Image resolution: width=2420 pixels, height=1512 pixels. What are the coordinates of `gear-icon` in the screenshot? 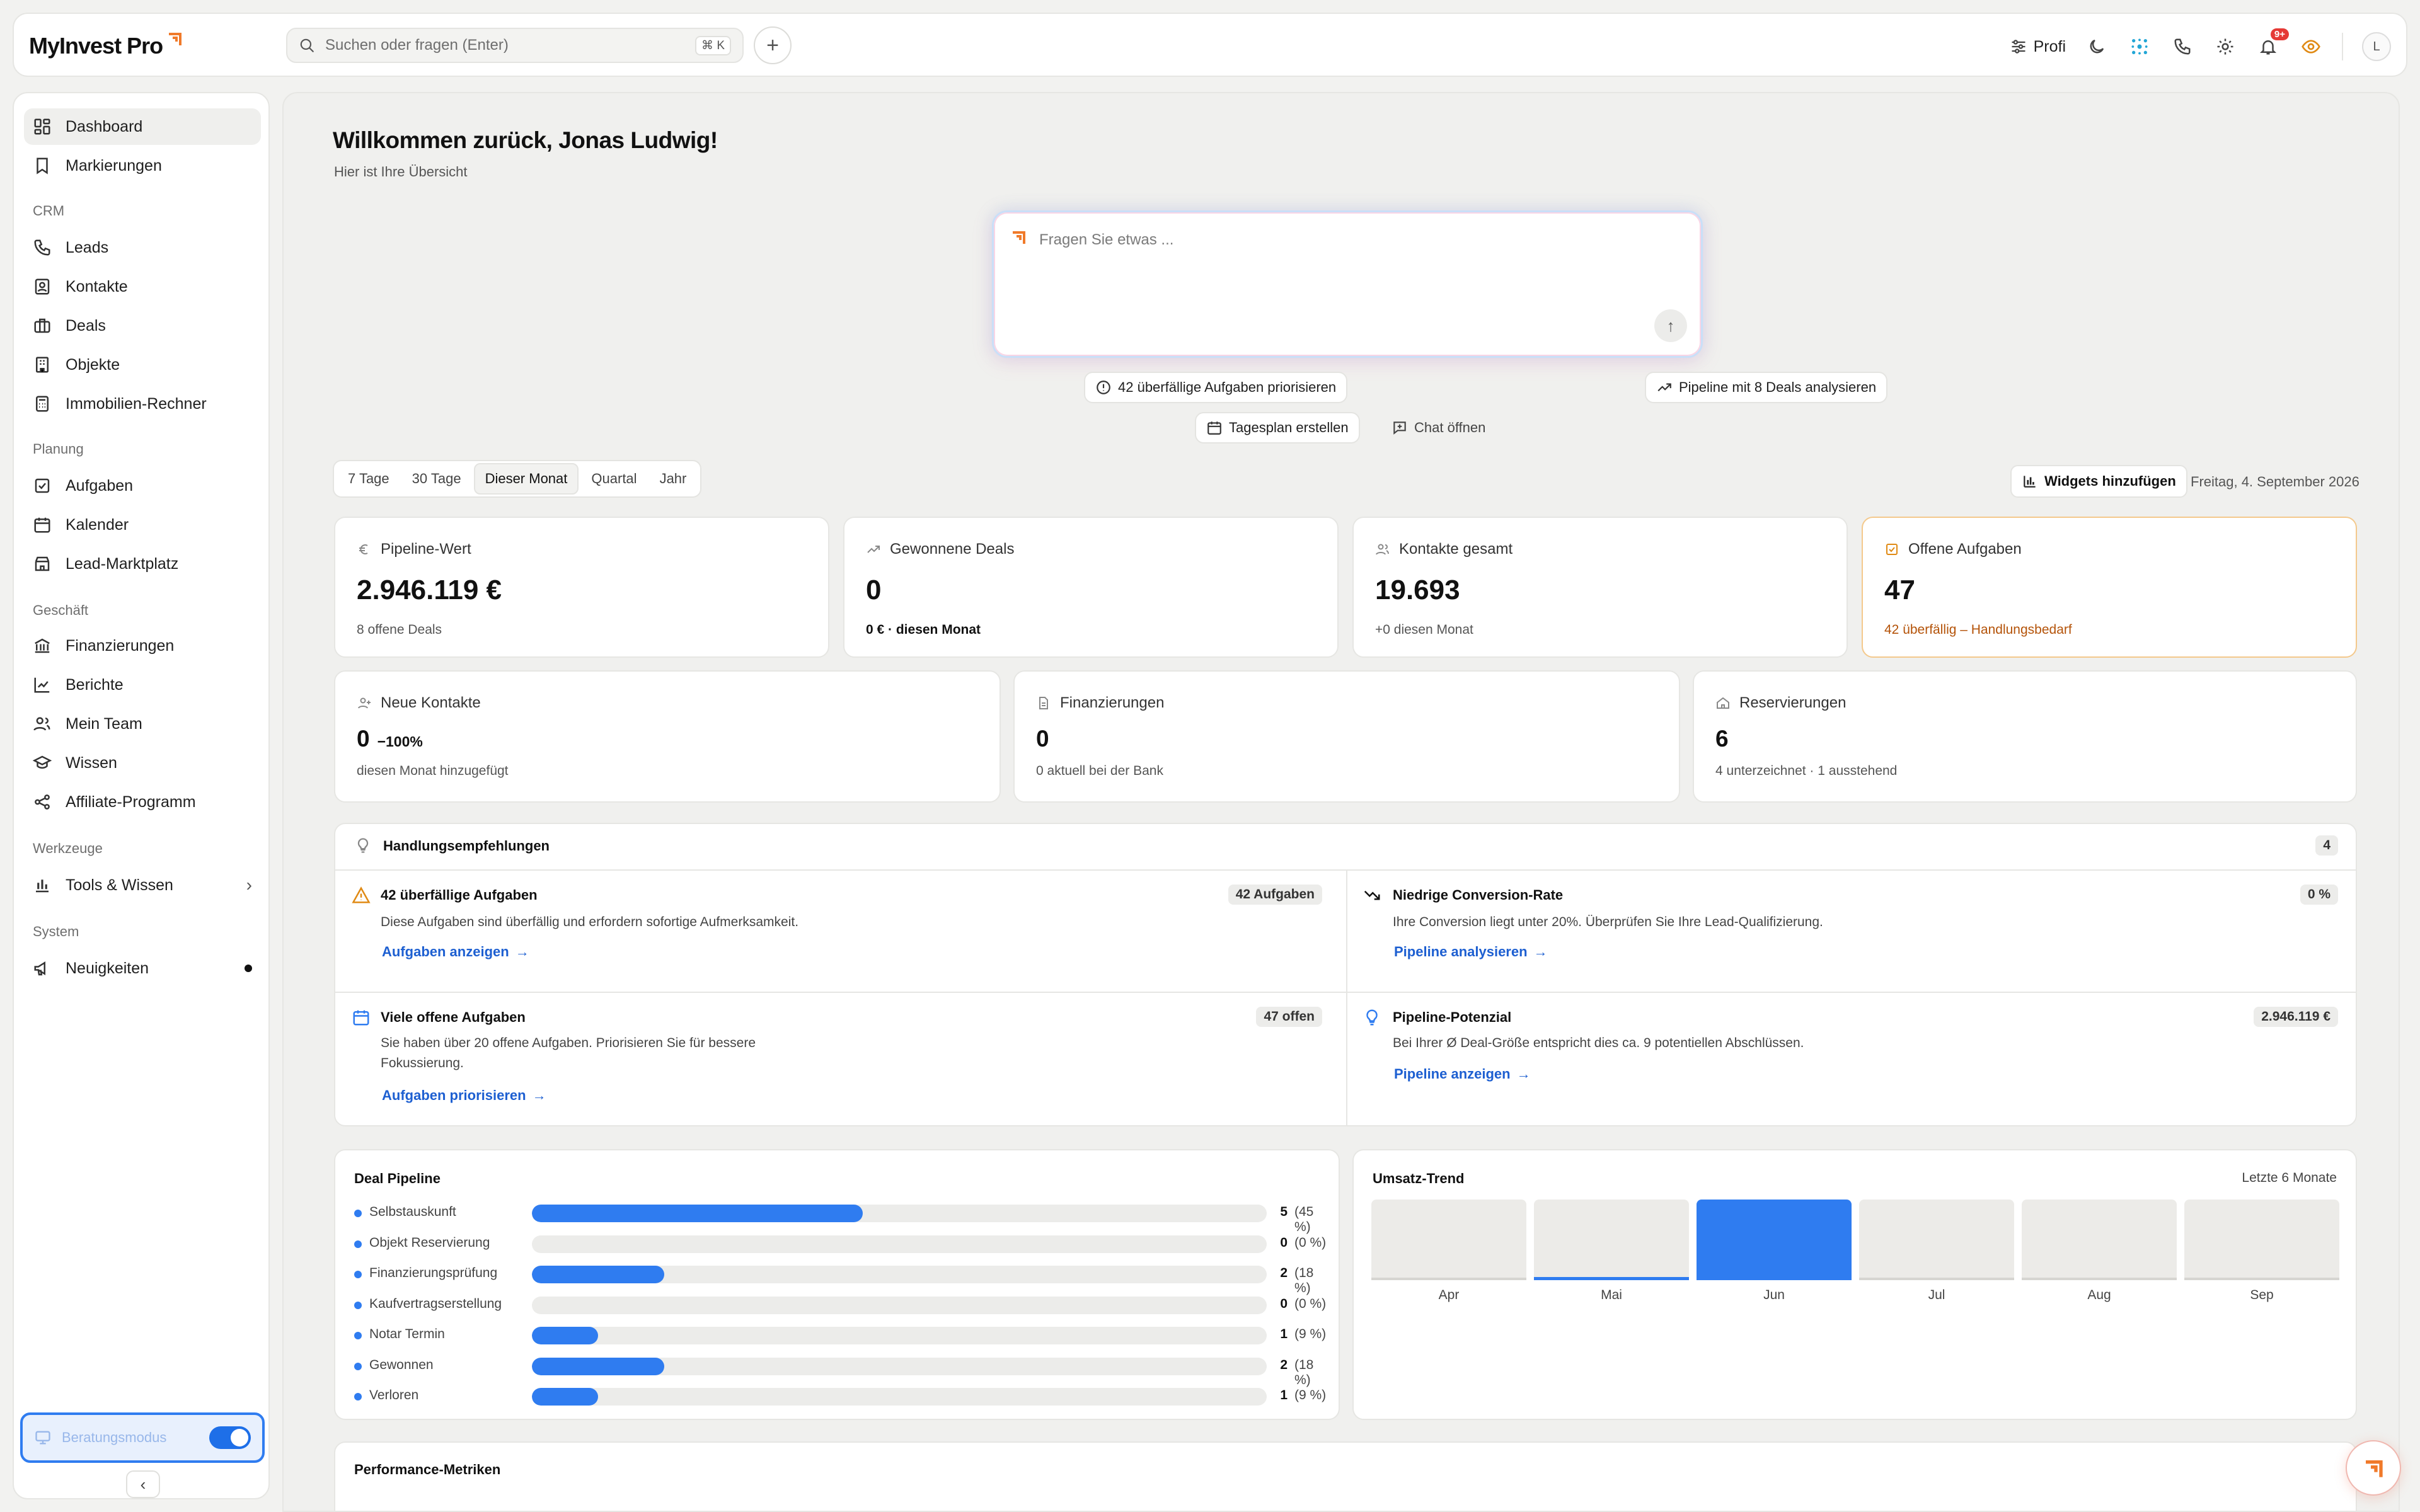 It's located at (2225, 46).